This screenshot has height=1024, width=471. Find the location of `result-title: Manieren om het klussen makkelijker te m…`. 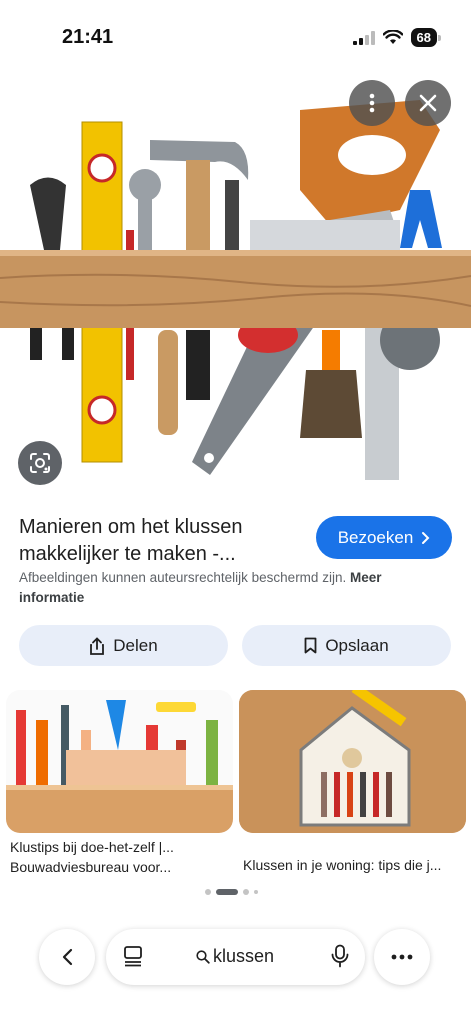

result-title: Manieren om het klussen makkelijker te m… is located at coordinates (154, 541).